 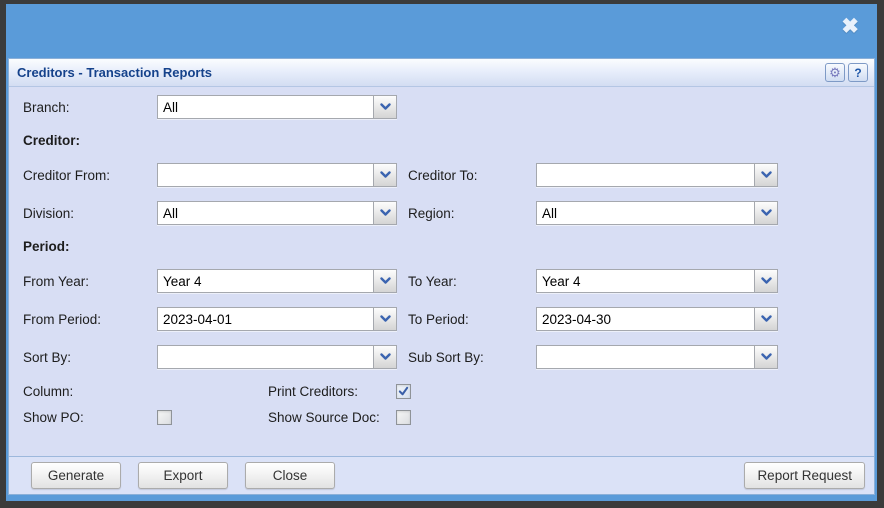 What do you see at coordinates (183, 475) in the screenshot?
I see `export-button: Export` at bounding box center [183, 475].